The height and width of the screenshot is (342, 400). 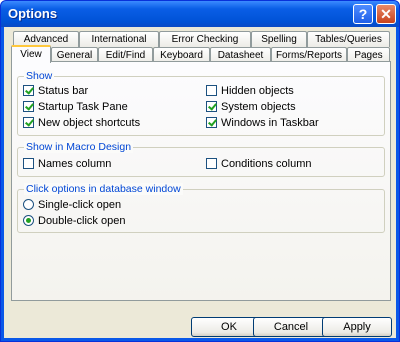 I want to click on hidden-objects-checkbox: Hidden objects, so click(x=250, y=91).